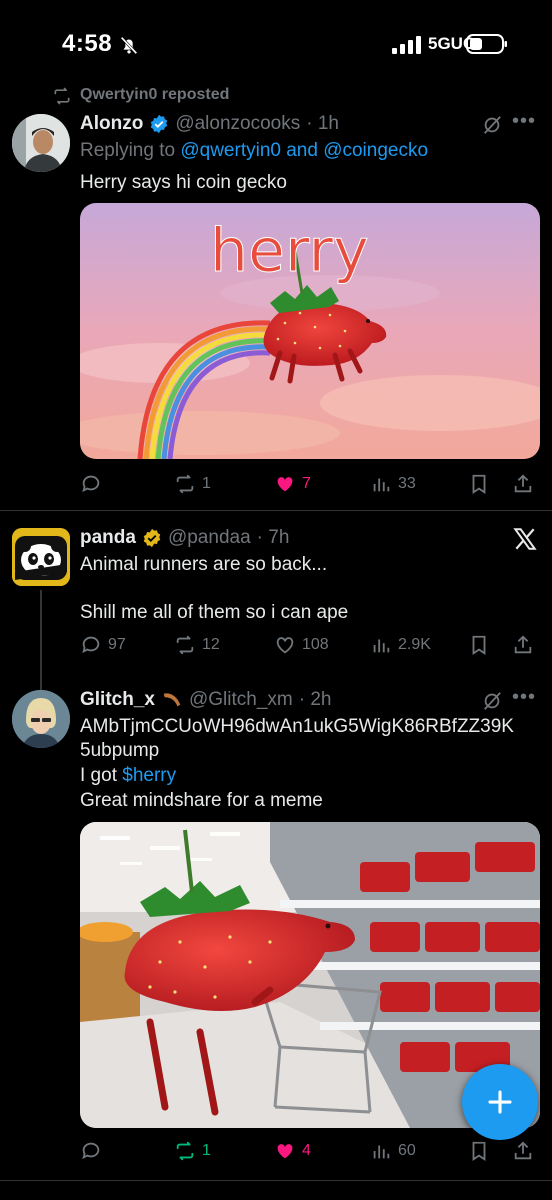 The height and width of the screenshot is (1200, 552). Describe the element at coordinates (297, 726) in the screenshot. I see `tweet-text-line1: AMbTjmCCUoWH96dwAn1ukG5WigK86RBfZZ39K` at that location.